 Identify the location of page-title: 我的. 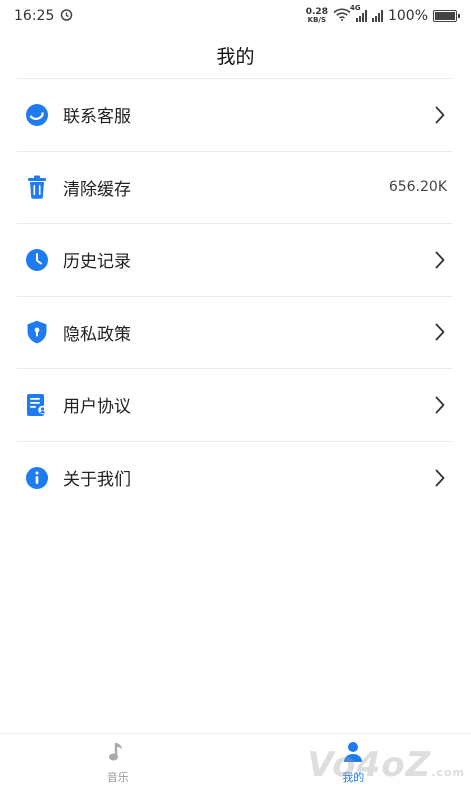
(235, 56).